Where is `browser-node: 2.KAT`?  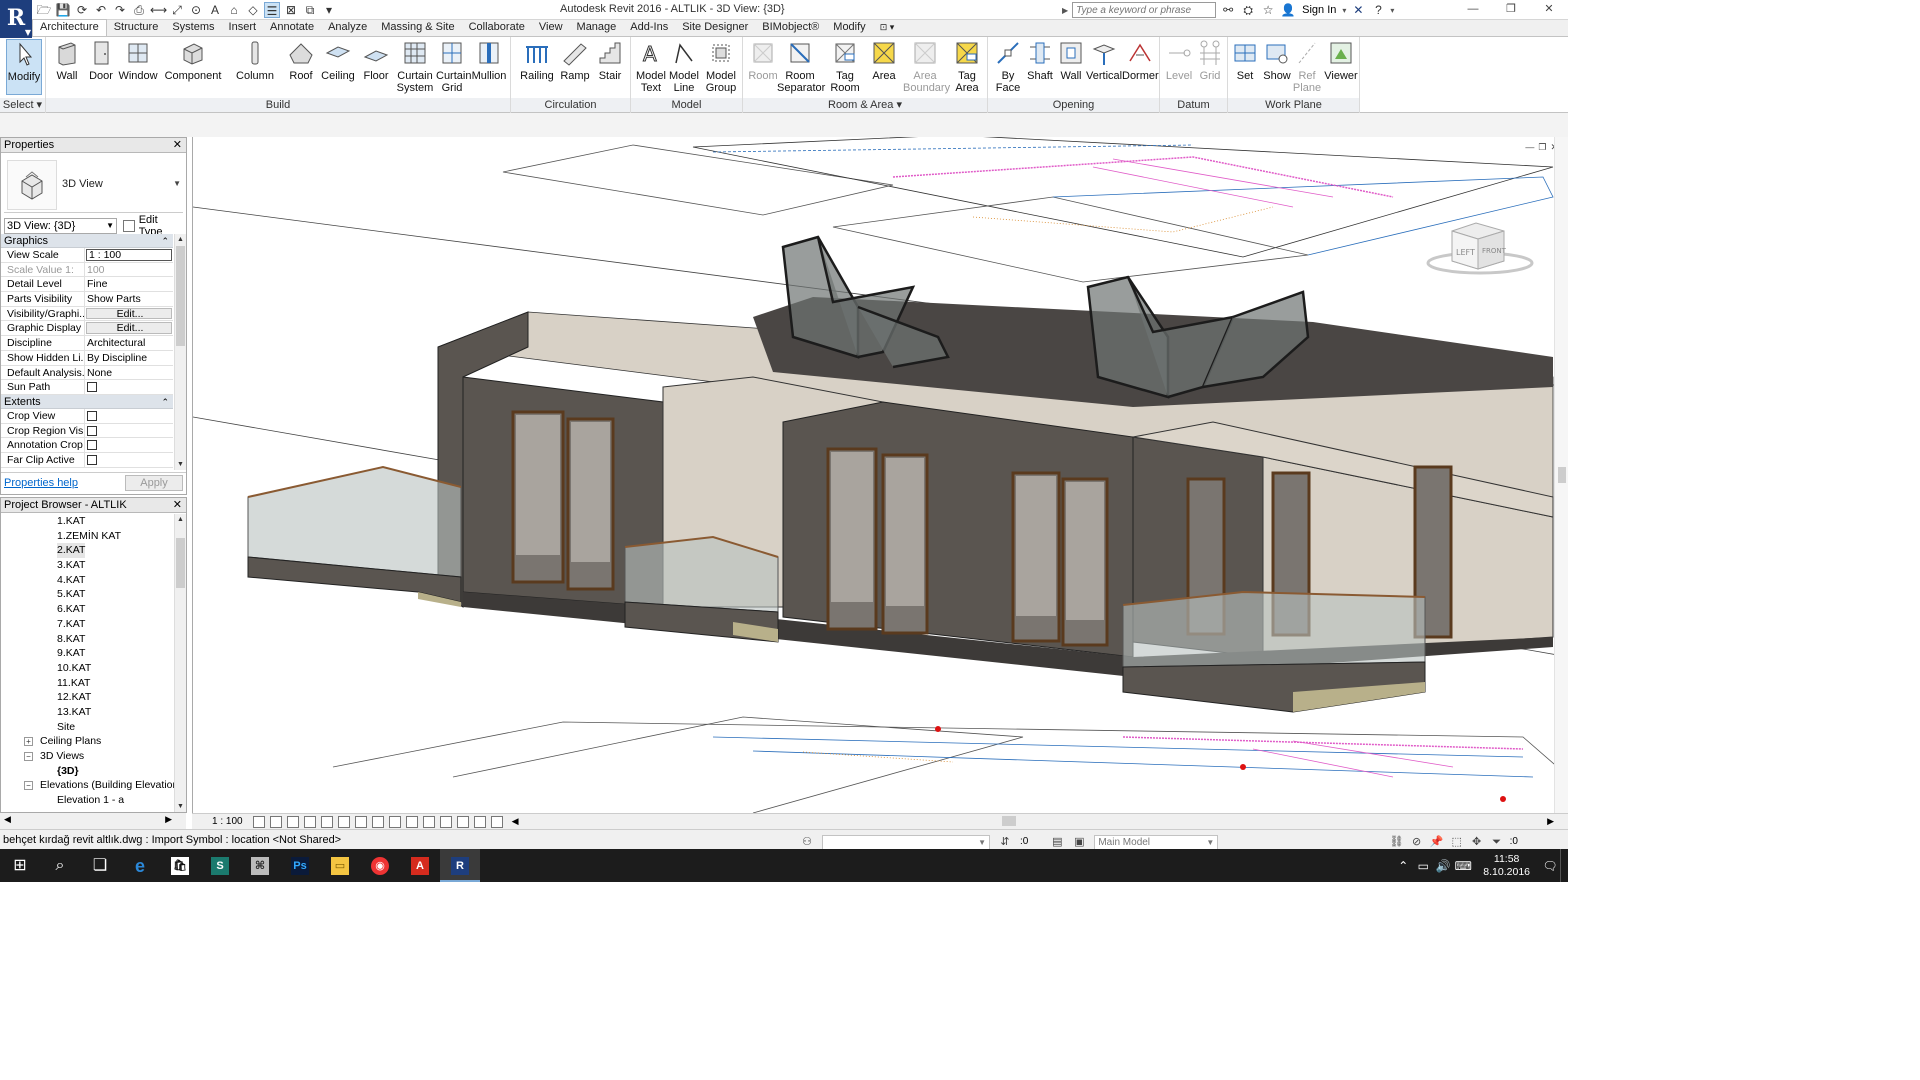 browser-node: 2.KAT is located at coordinates (87, 551).